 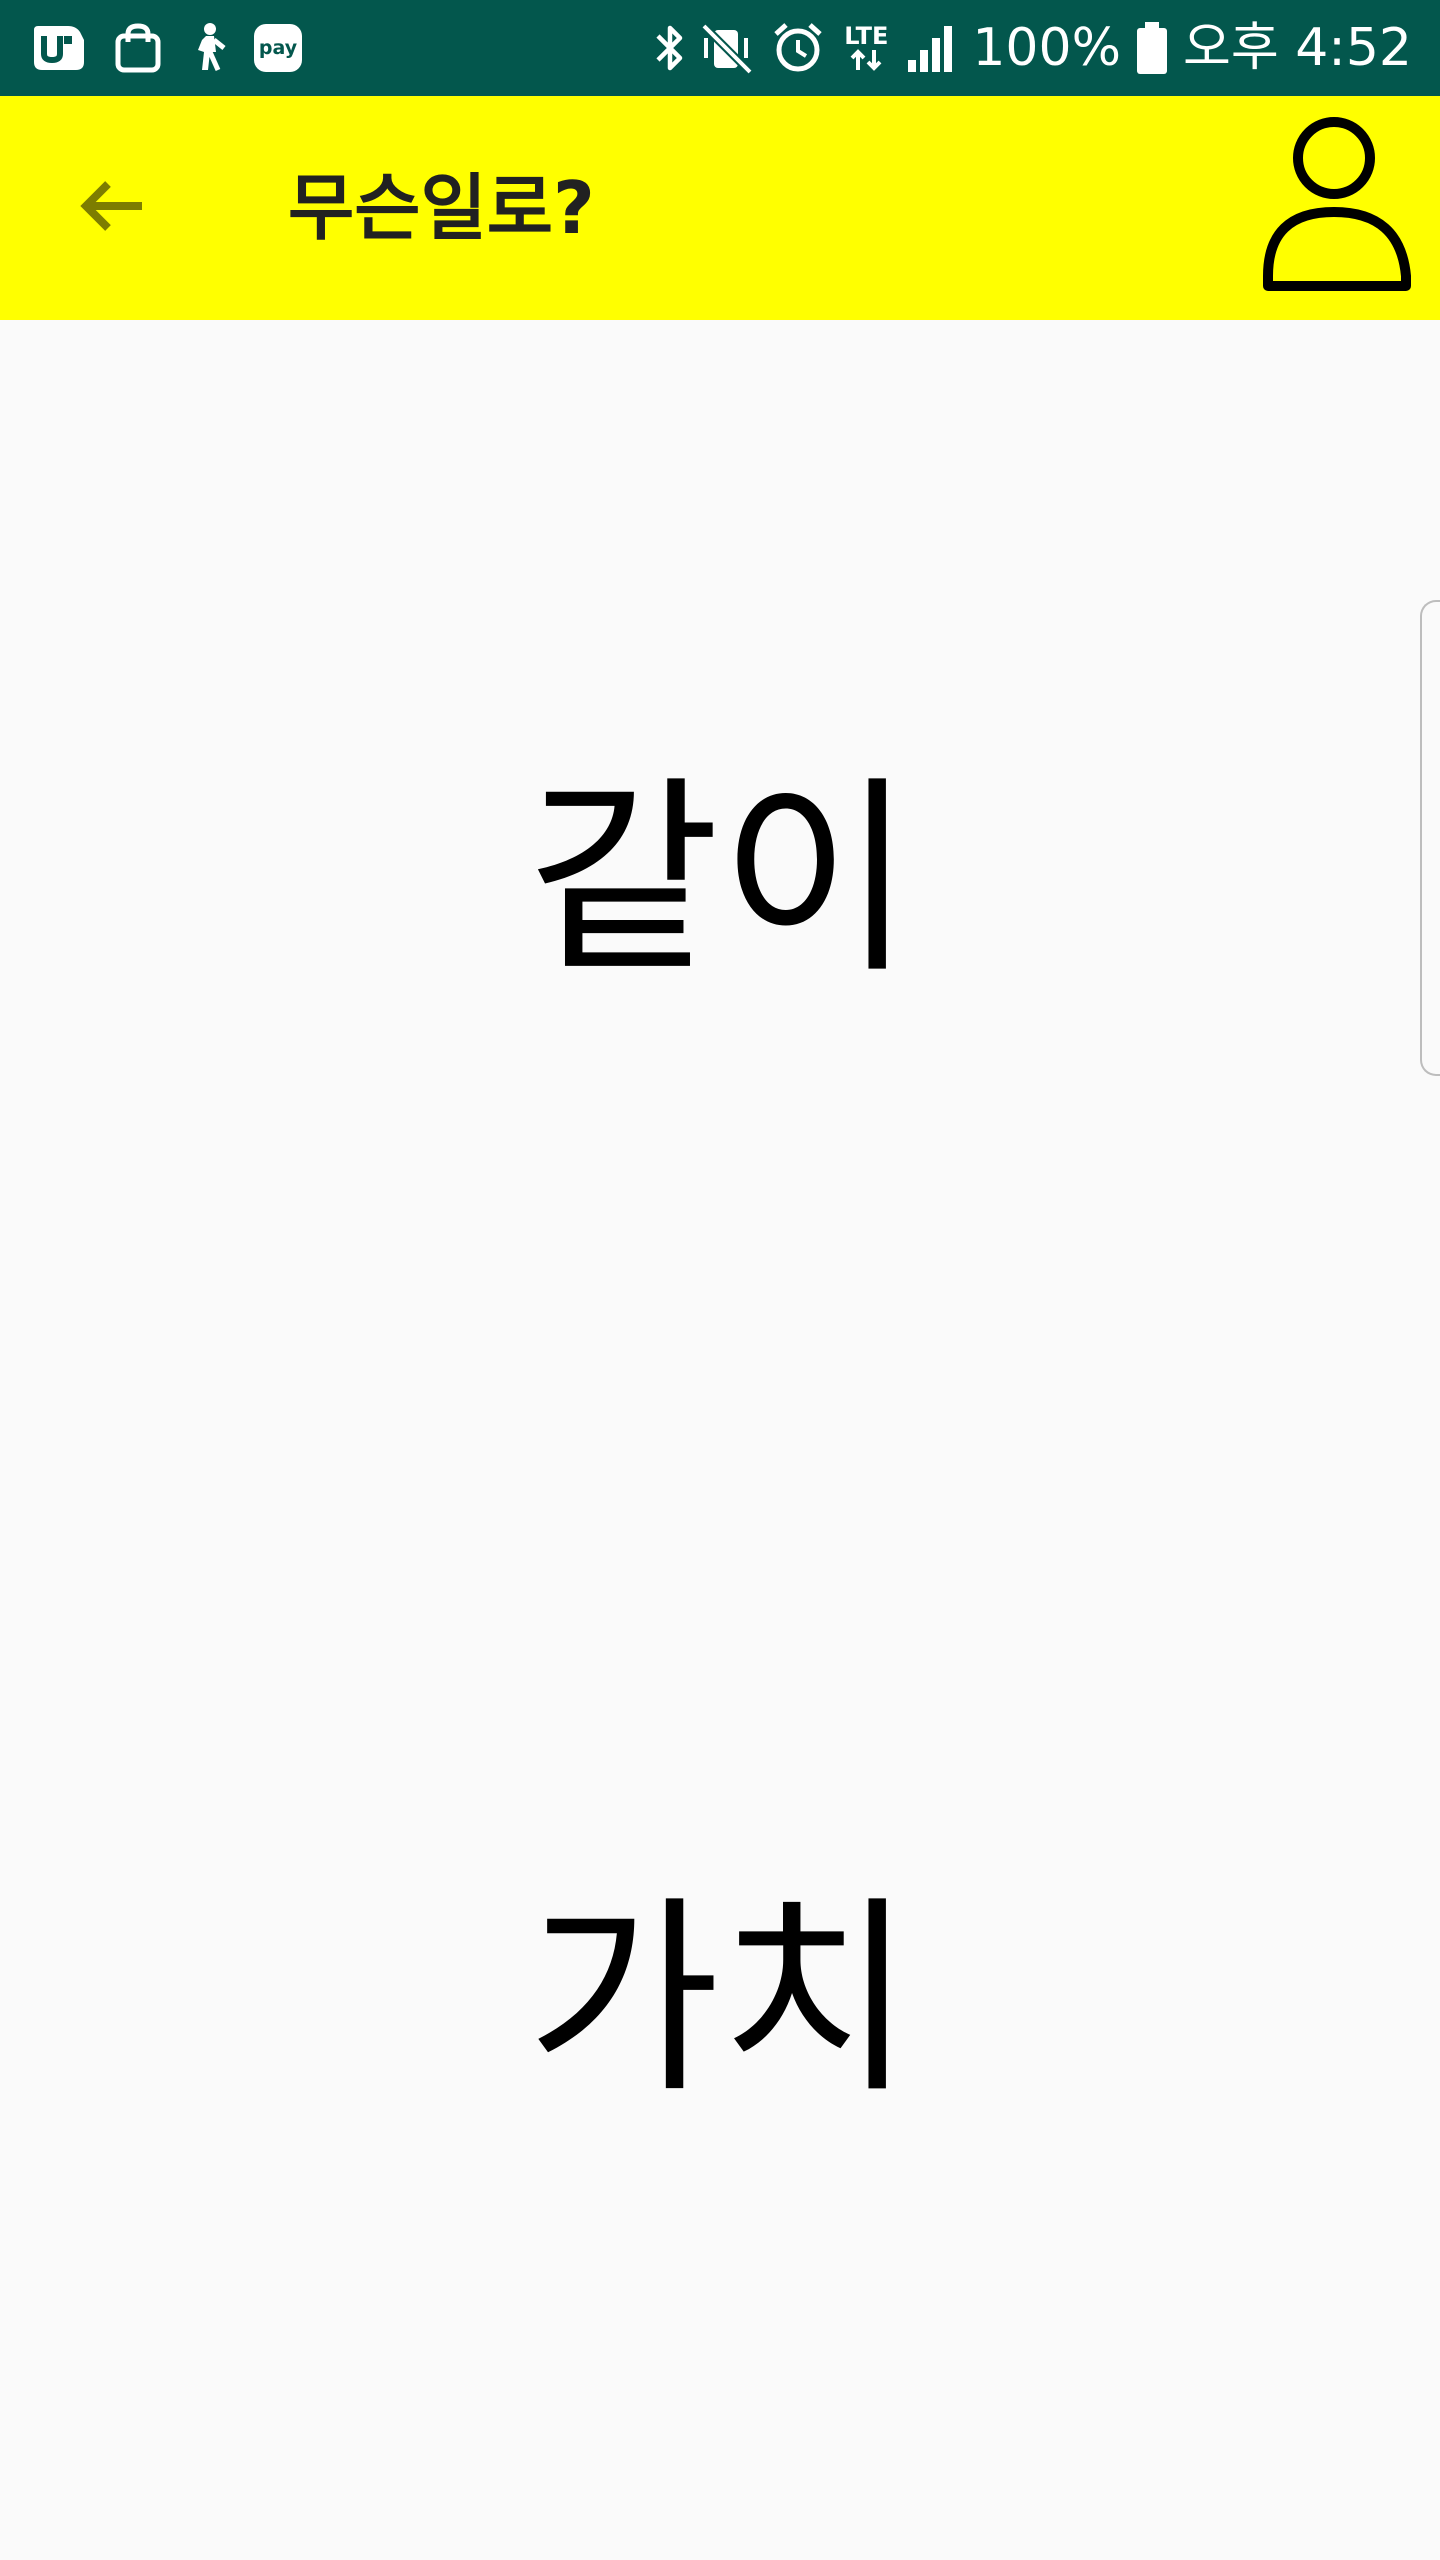 I want to click on status-bar: pay LTE 100% 오후 4:52, so click(x=720, y=48).